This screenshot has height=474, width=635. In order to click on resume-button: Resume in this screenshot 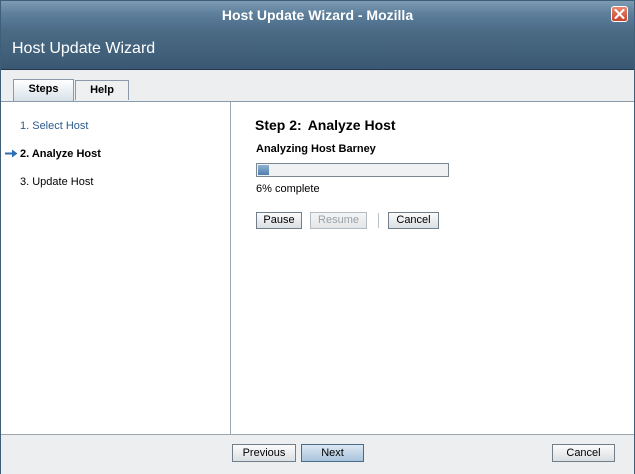, I will do `click(338, 220)`.